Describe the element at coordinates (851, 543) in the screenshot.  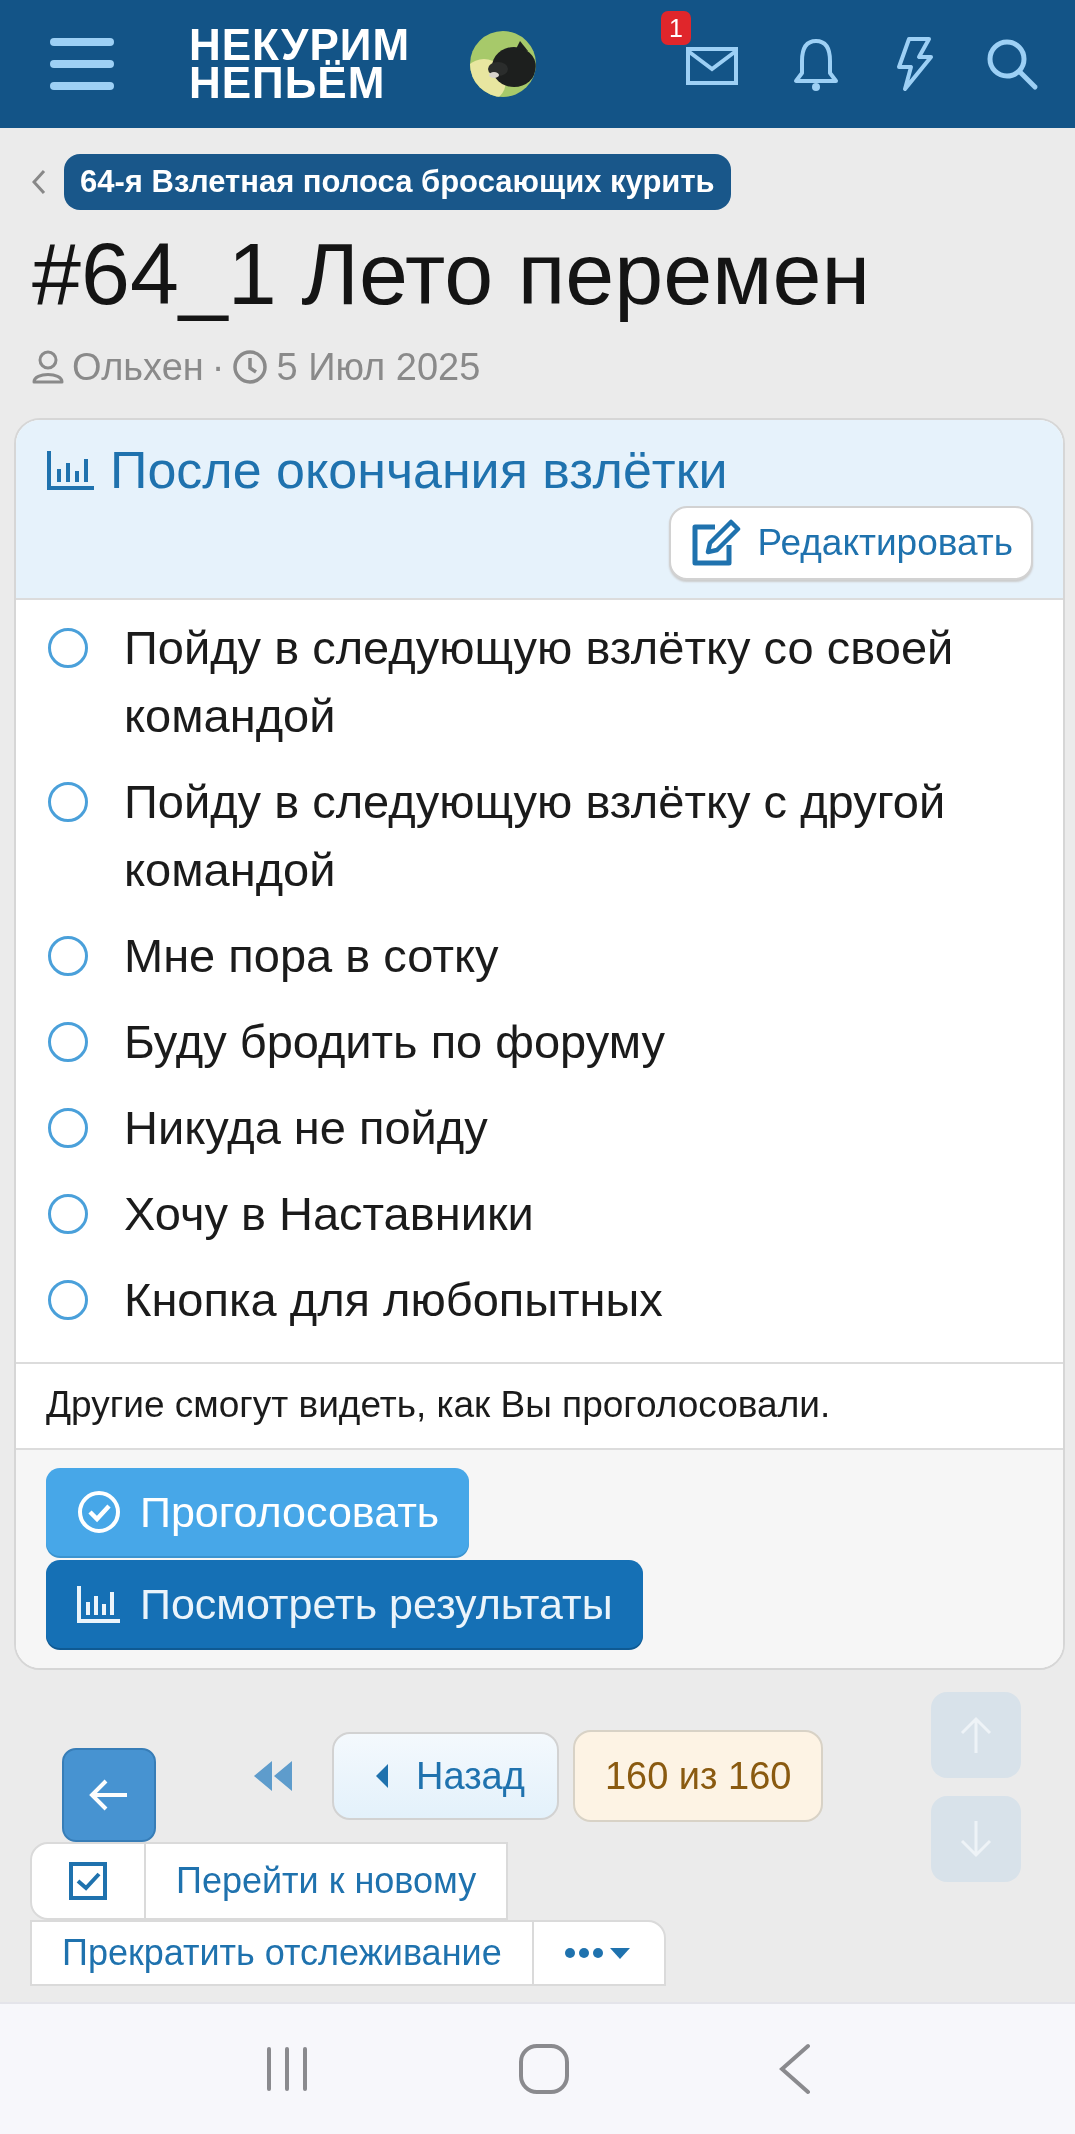
I see `edit-button: Редактировать` at that location.